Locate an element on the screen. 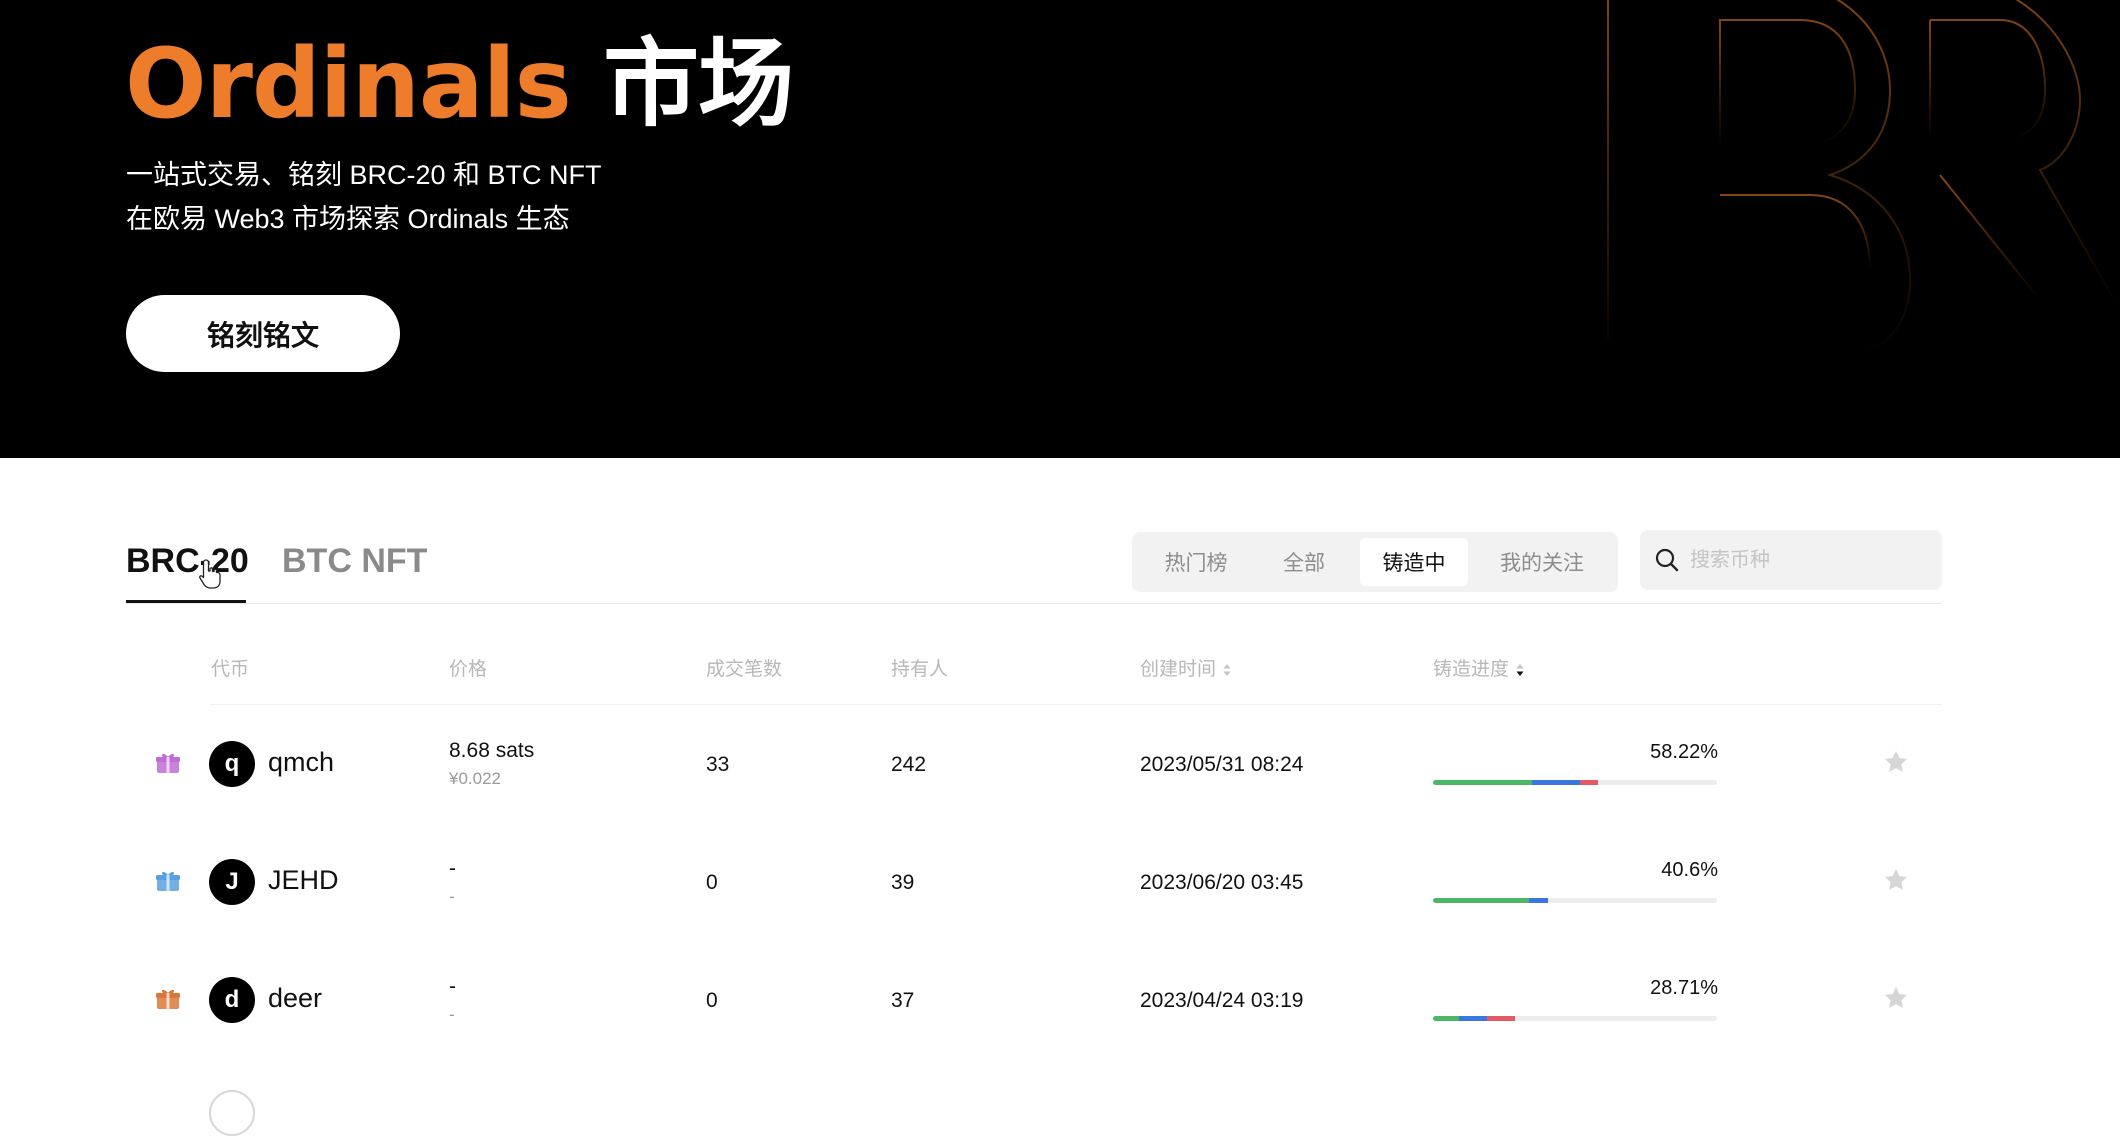  token-holders: 37 is located at coordinates (903, 1000).